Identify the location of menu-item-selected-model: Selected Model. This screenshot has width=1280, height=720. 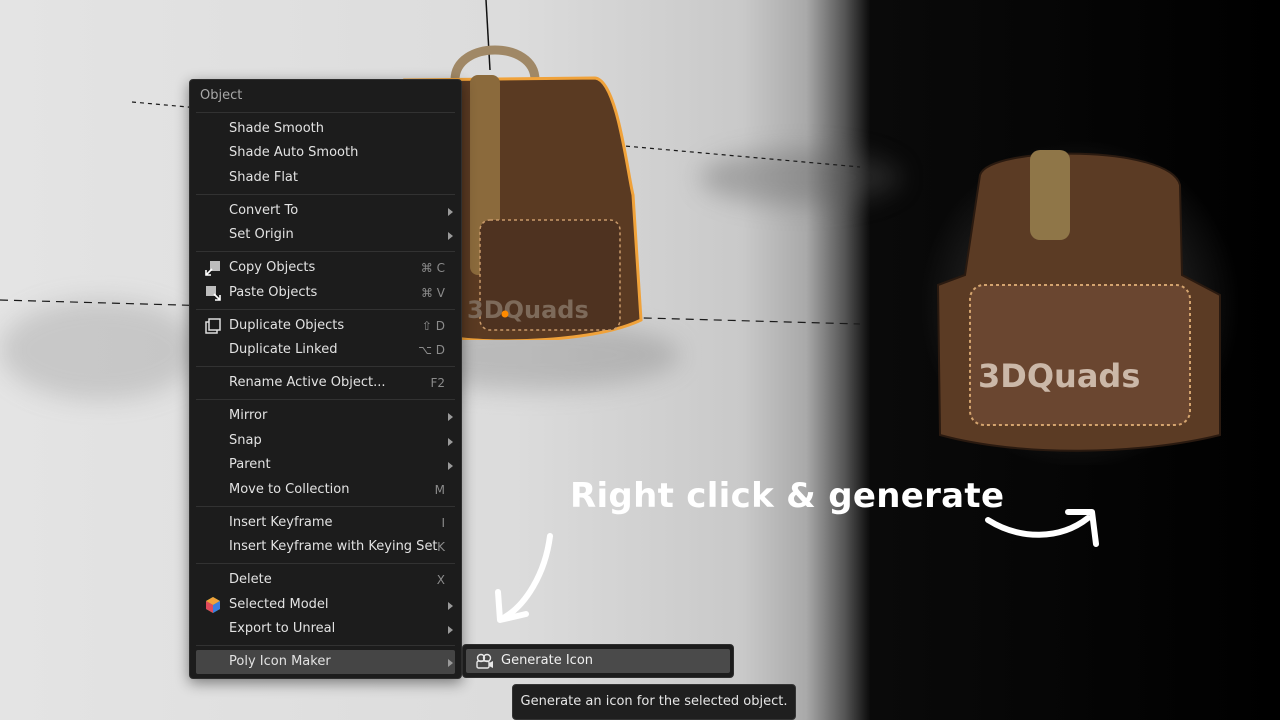
(325, 605).